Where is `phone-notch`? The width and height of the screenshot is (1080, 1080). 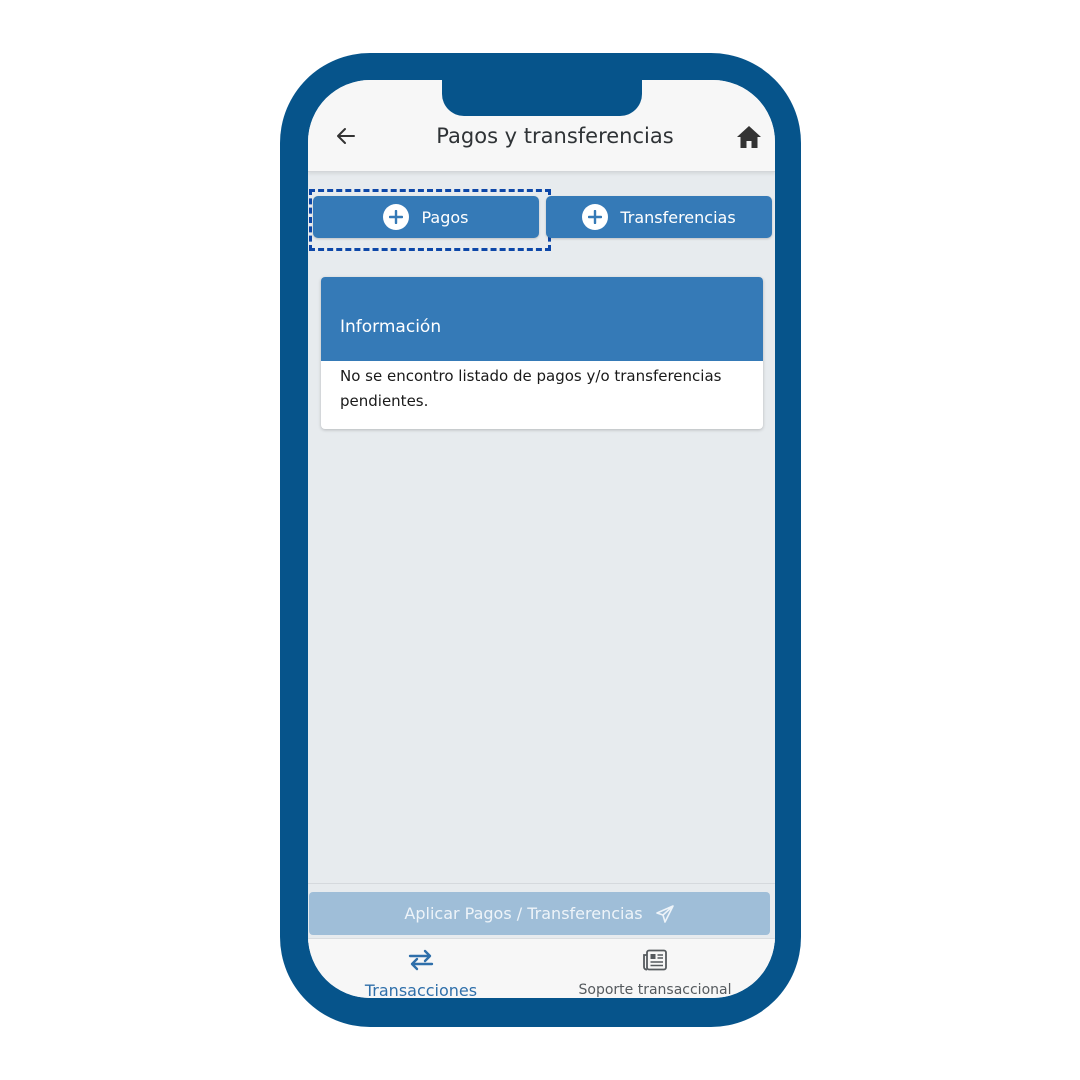
phone-notch is located at coordinates (542, 98).